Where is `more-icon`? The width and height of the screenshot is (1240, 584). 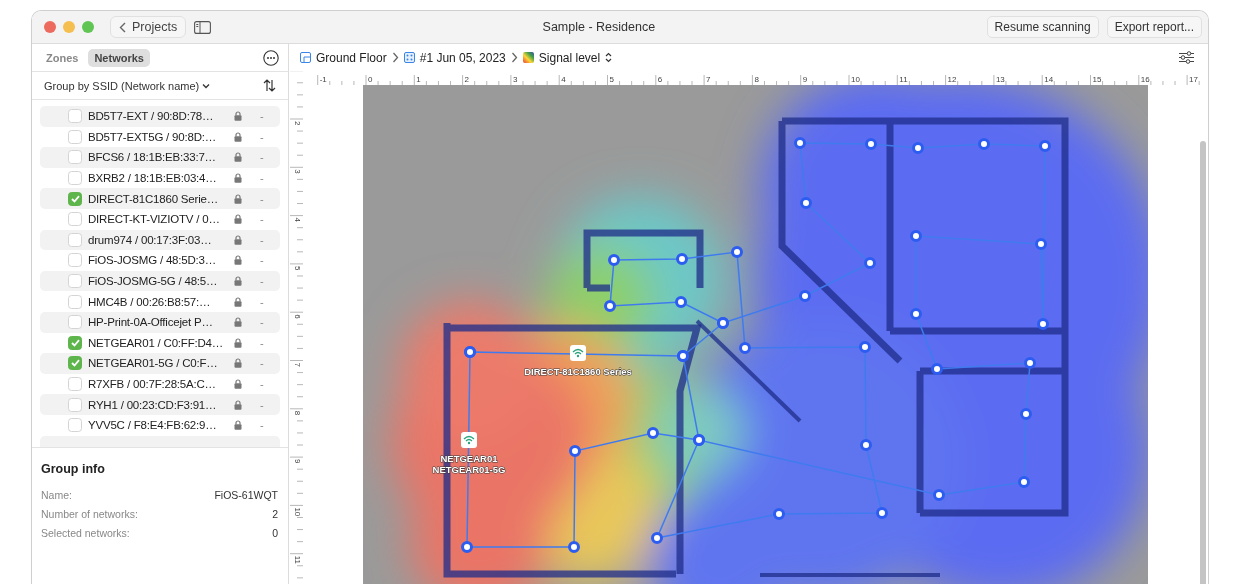 more-icon is located at coordinates (271, 57).